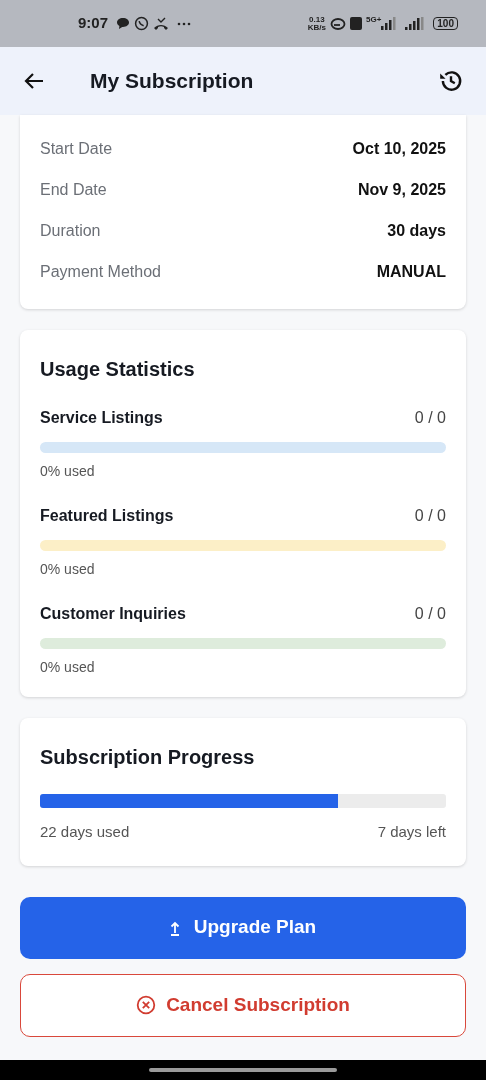  Describe the element at coordinates (411, 832) in the screenshot. I see `days-left: 7 days left` at that location.